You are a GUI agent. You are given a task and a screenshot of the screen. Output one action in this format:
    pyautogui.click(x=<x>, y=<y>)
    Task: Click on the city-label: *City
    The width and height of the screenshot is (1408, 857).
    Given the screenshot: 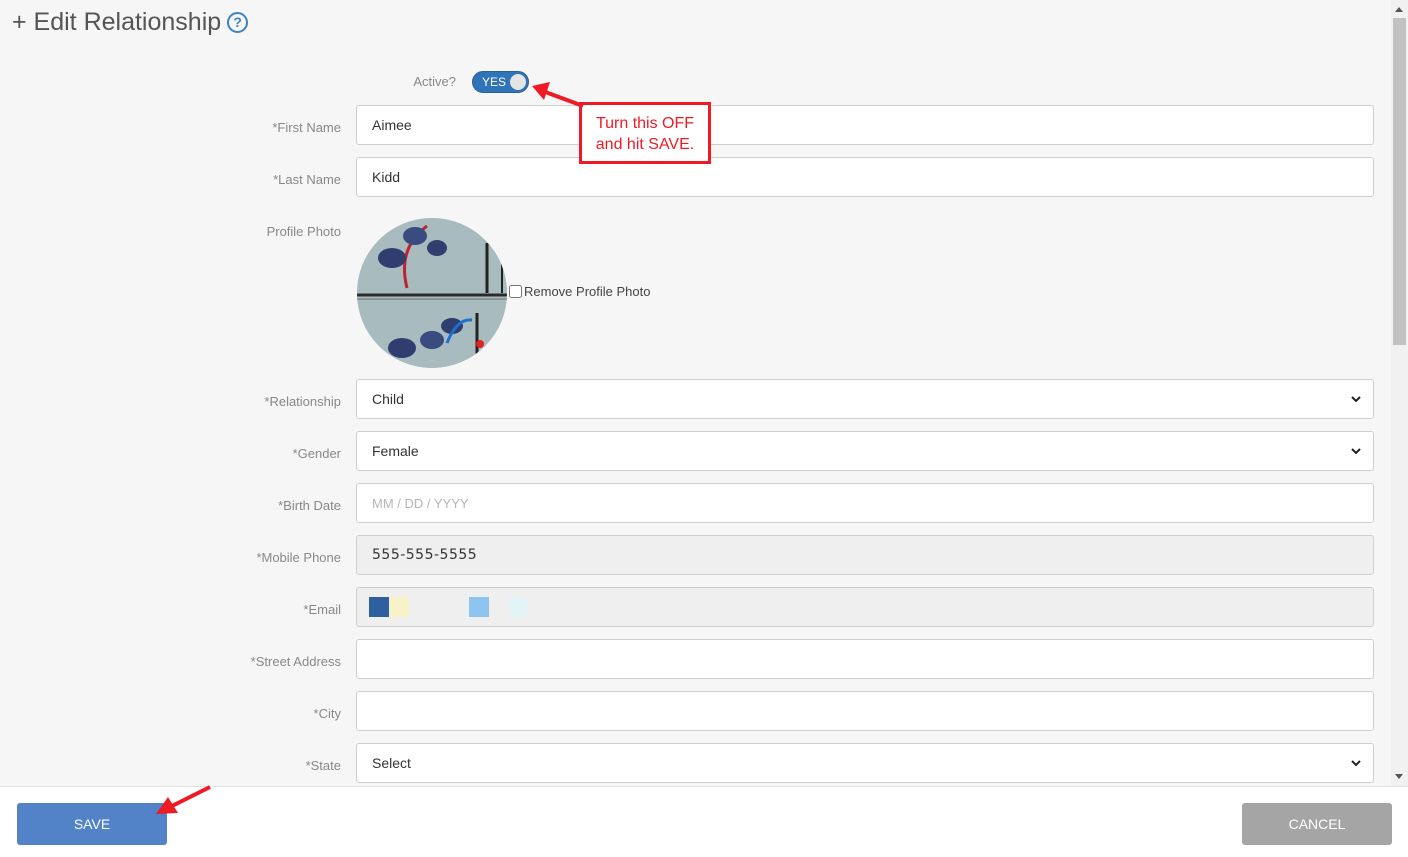 What is the action you would take?
    pyautogui.click(x=327, y=713)
    